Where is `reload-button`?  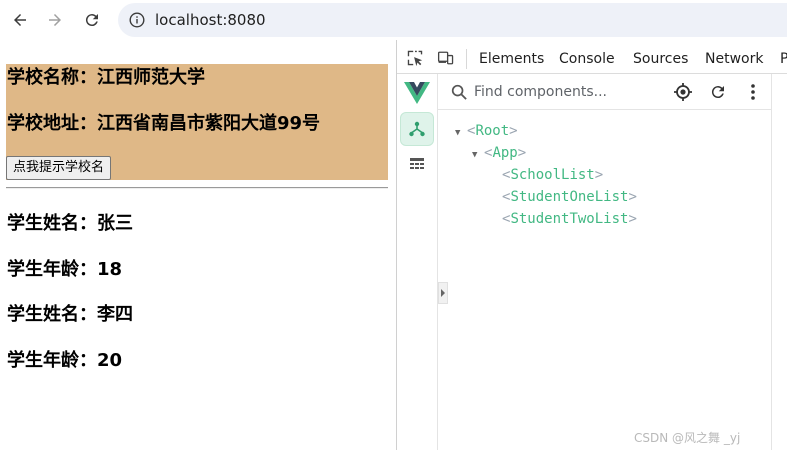 reload-button is located at coordinates (92, 20).